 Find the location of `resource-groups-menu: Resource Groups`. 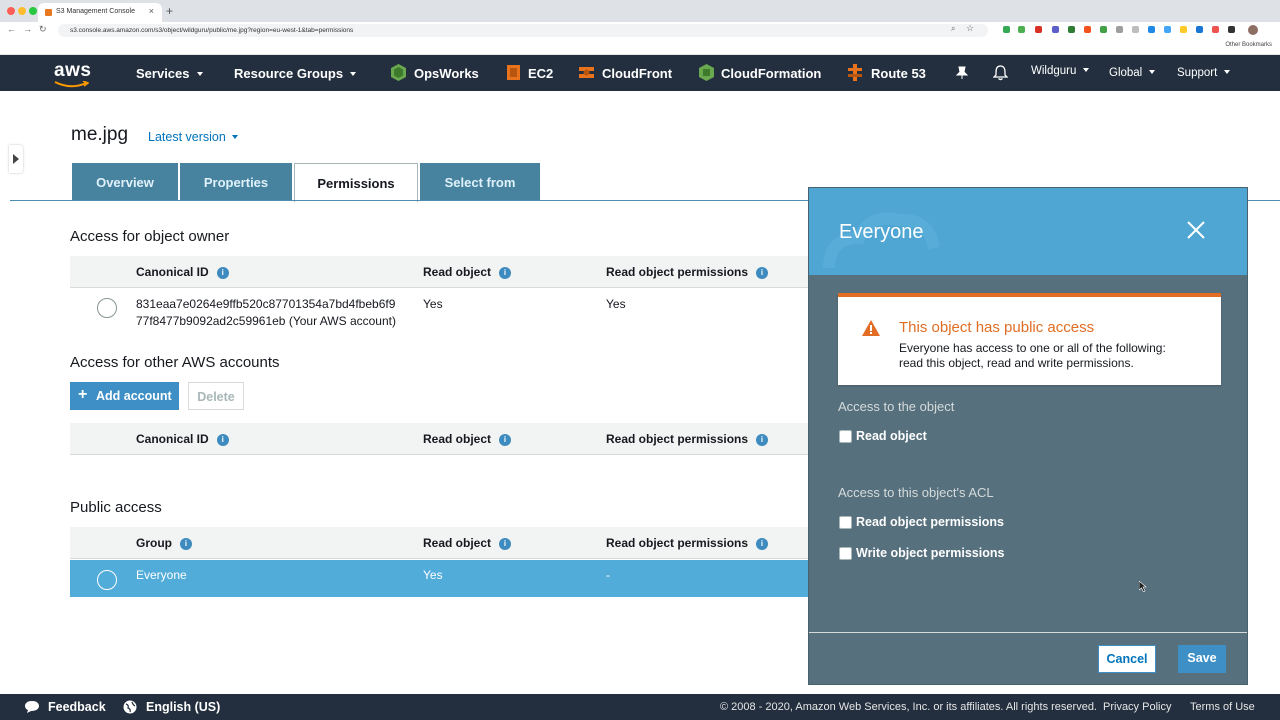

resource-groups-menu: Resource Groups is located at coordinates (295, 73).